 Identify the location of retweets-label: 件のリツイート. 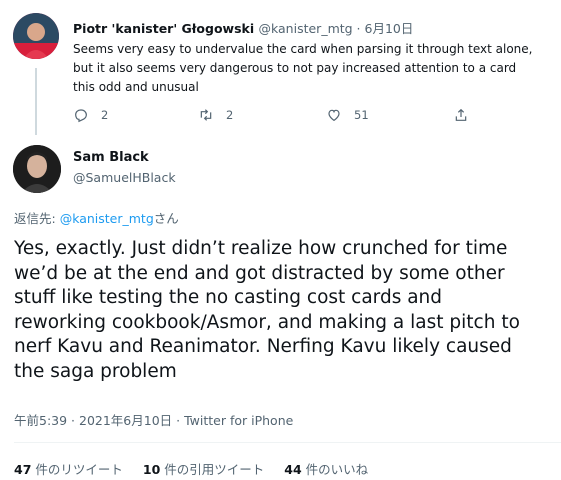
(77, 469).